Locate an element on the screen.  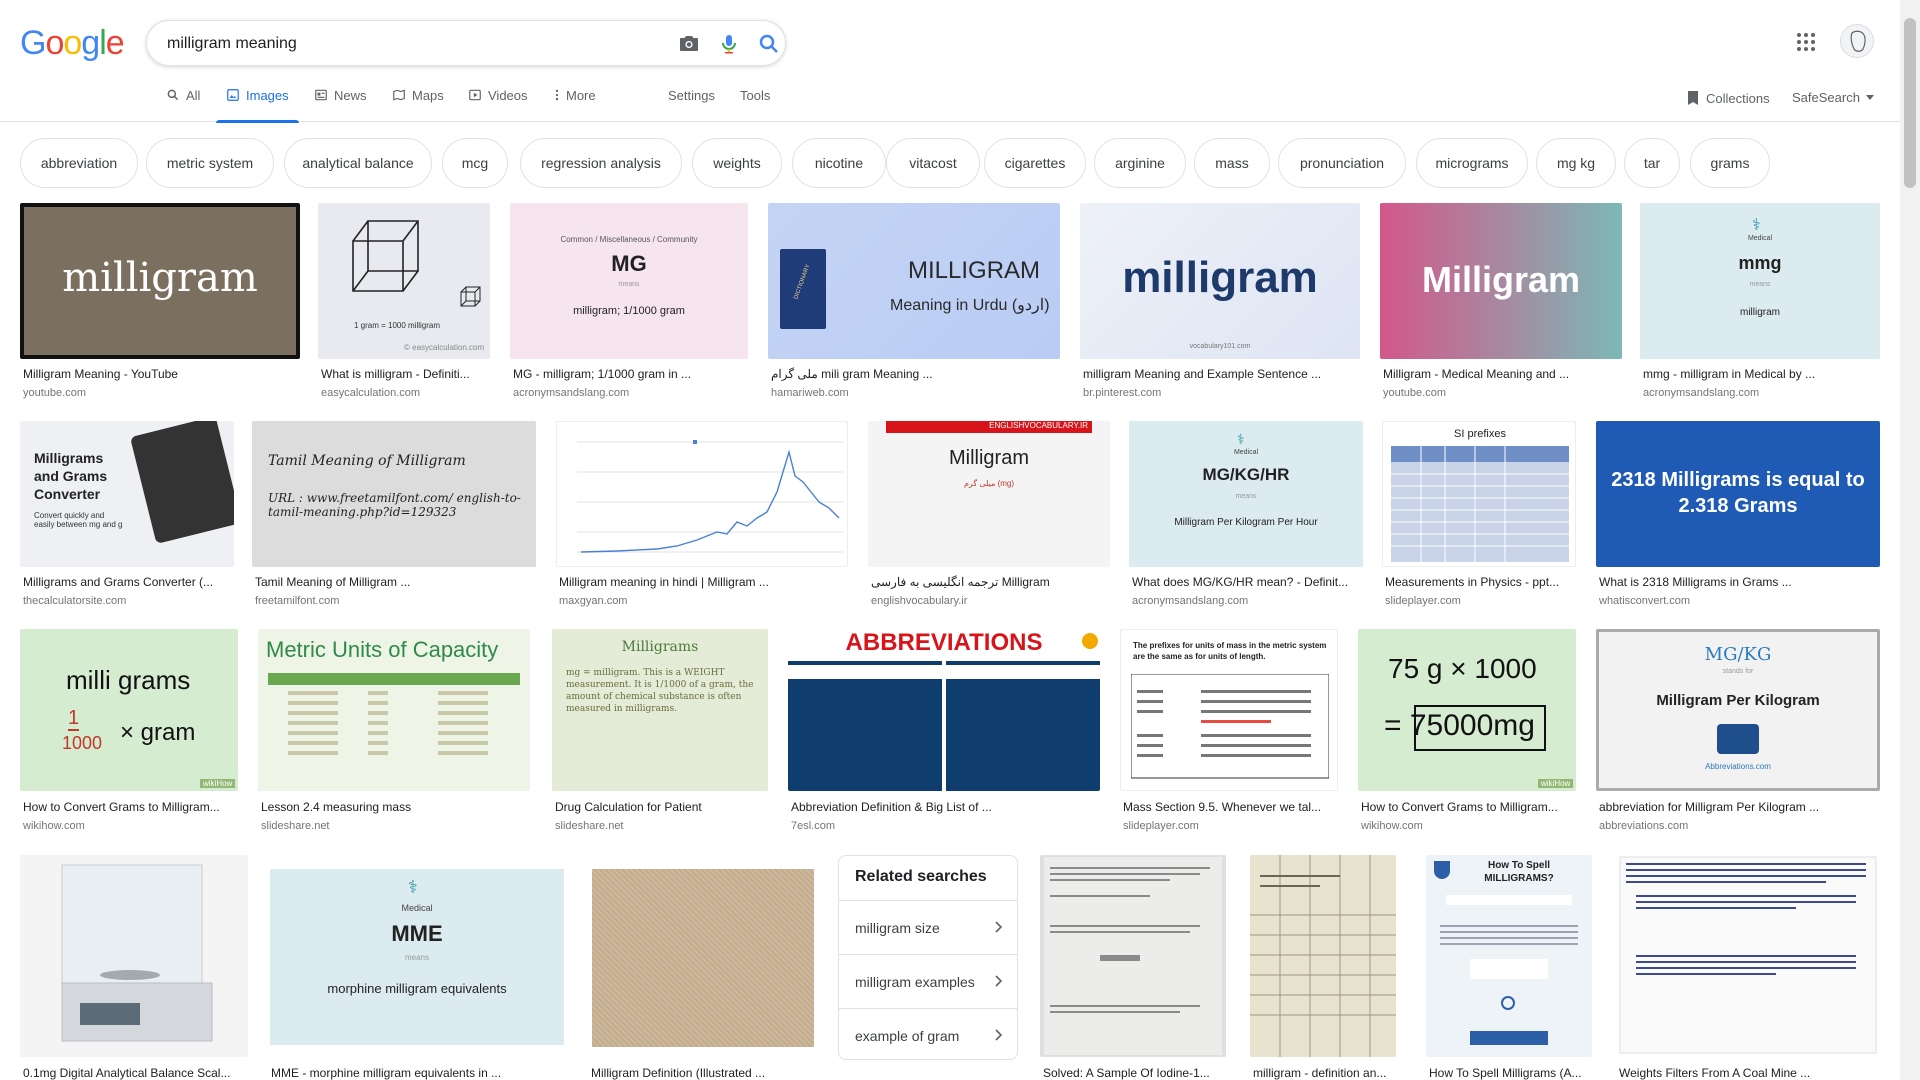
result-source: acronymsandslang.com is located at coordinates (1701, 393).